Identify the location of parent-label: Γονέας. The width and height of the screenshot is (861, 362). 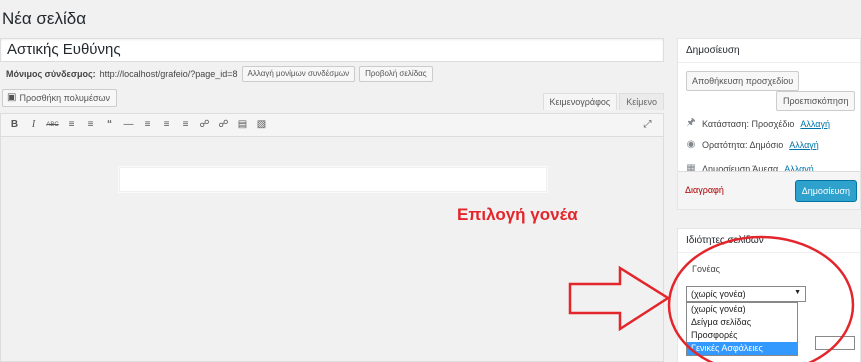
(706, 269).